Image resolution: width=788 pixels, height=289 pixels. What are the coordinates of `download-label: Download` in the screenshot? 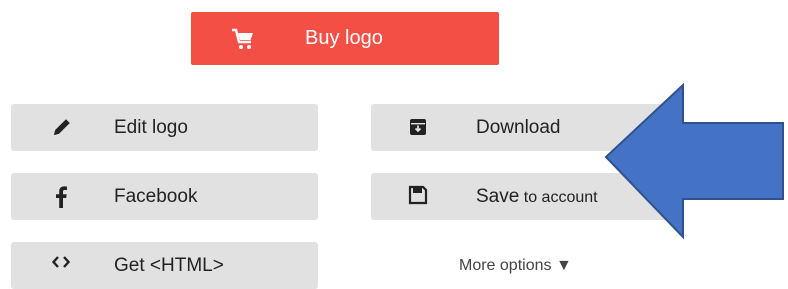 It's located at (518, 127).